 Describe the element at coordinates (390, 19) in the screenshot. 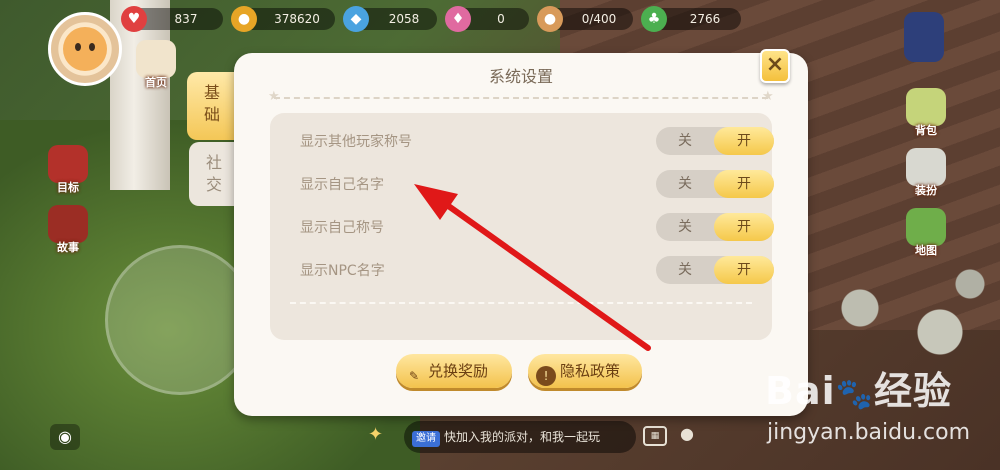

I see `resource-gems: ◆ 2058` at that location.